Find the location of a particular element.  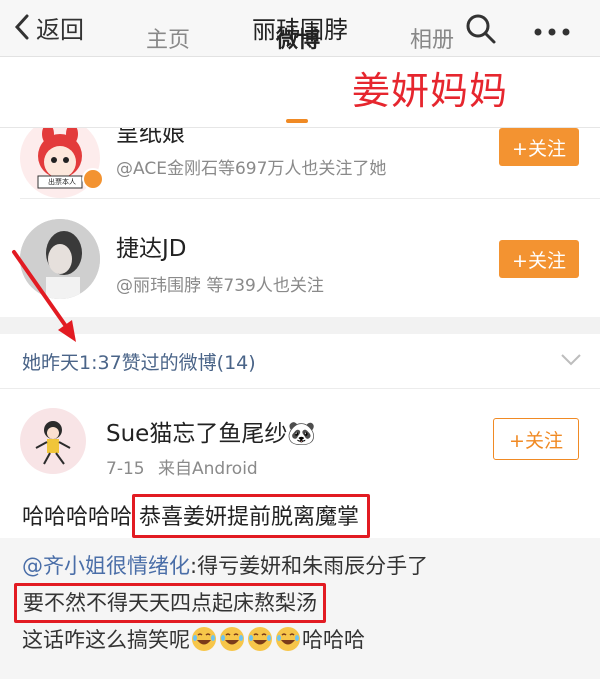

tab-weibo: 微博 is located at coordinates (298, 38).